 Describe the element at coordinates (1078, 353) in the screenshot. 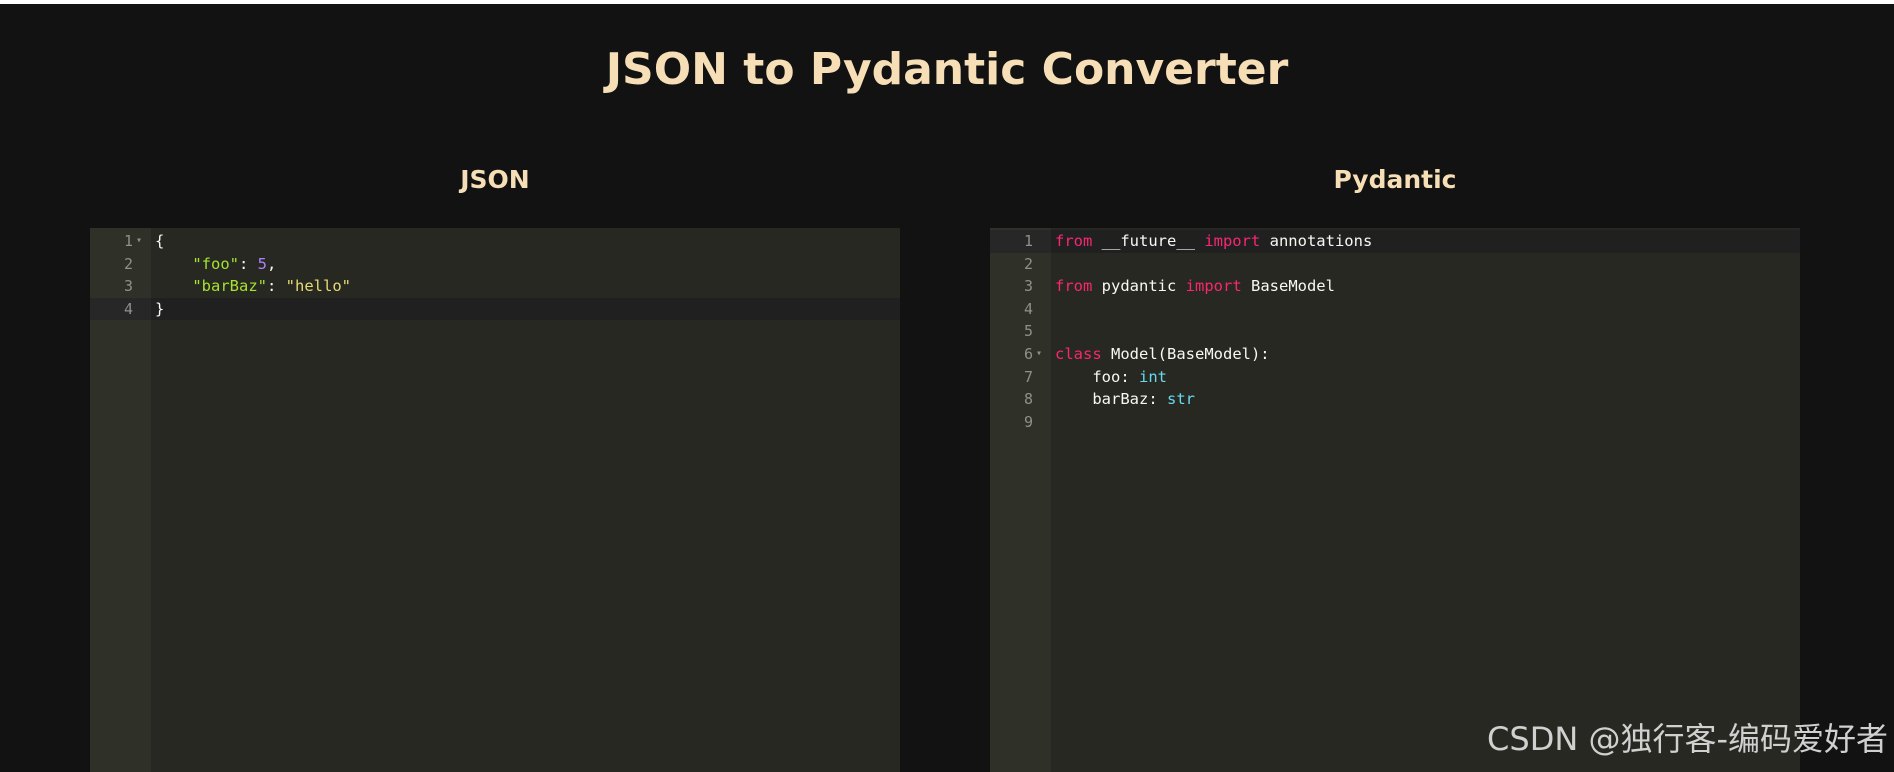

I see `code-token: class` at that location.